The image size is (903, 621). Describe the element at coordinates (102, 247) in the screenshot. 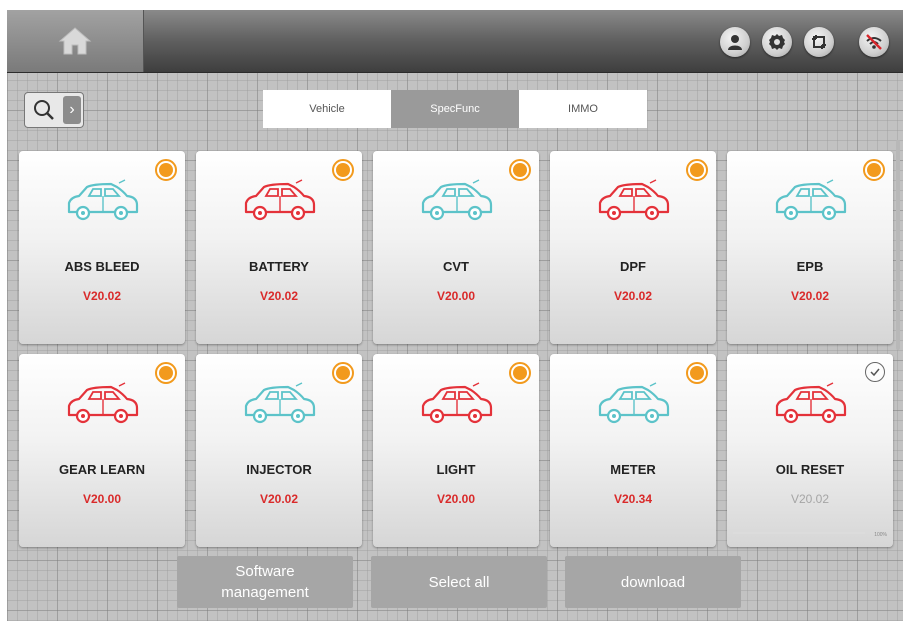

I see `function-card: ABS BLEED V20.02` at that location.